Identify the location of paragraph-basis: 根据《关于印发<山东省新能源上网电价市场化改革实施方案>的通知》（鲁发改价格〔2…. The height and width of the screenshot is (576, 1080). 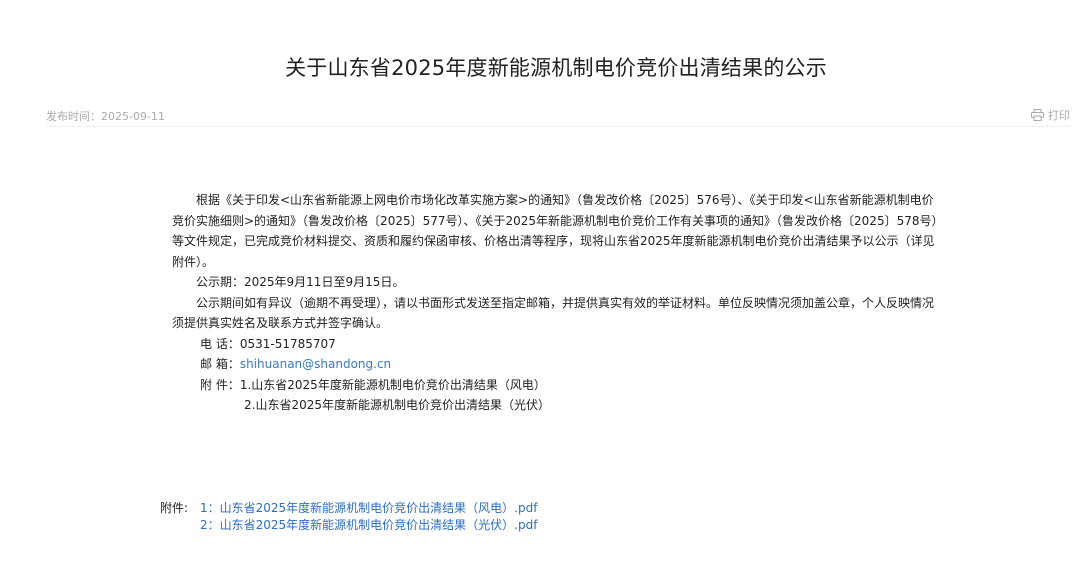
(558, 231).